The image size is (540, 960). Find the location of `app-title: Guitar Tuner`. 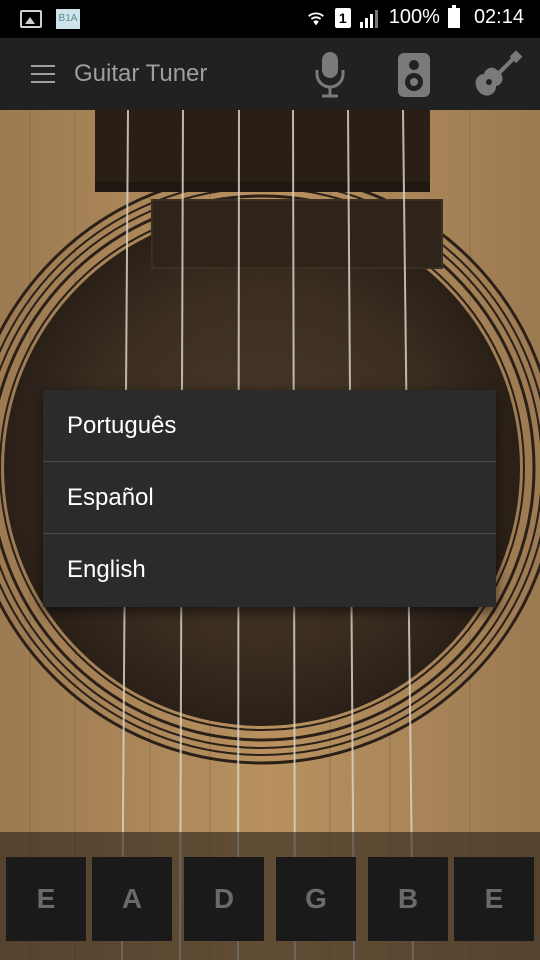

app-title: Guitar Tuner is located at coordinates (141, 73).